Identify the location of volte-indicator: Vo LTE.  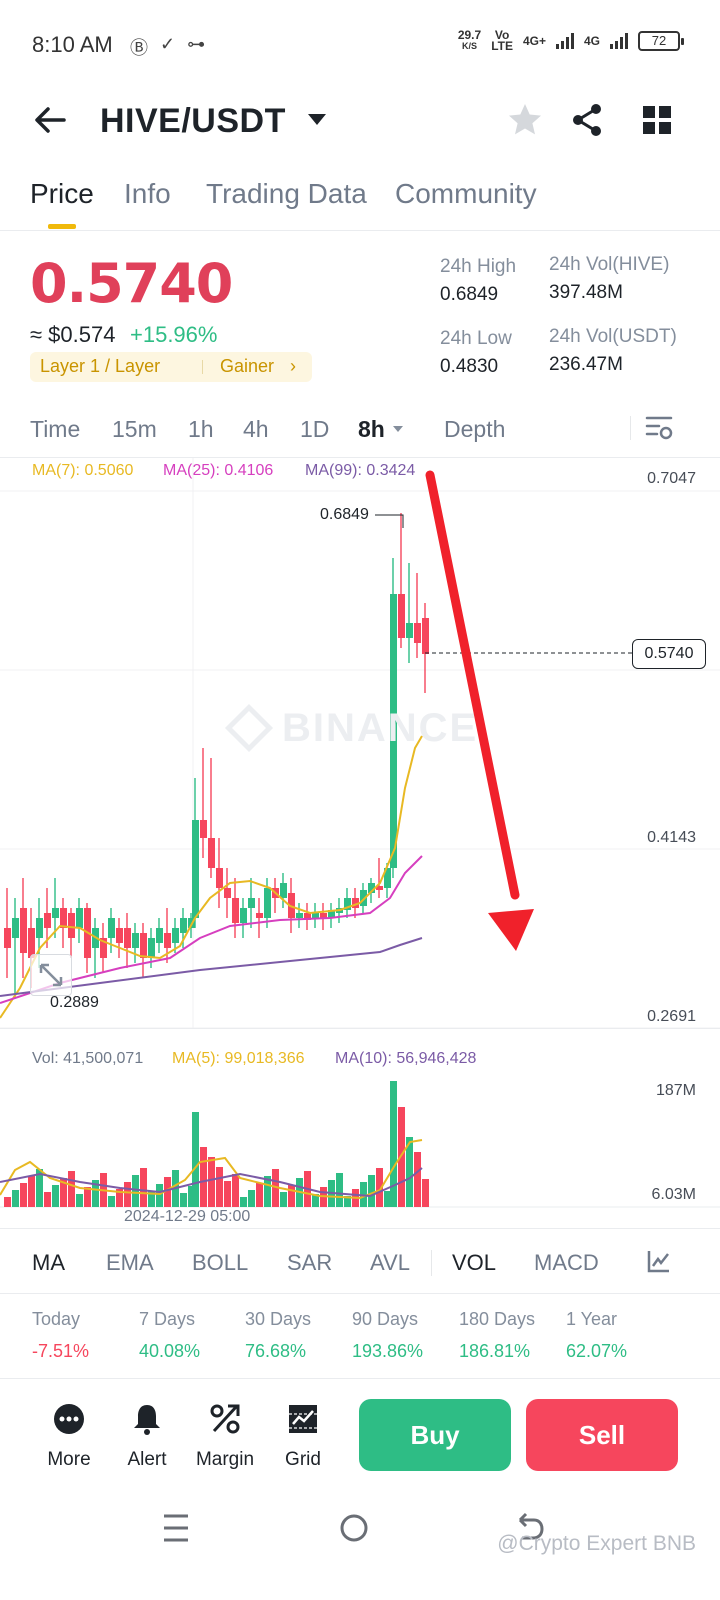
(502, 41).